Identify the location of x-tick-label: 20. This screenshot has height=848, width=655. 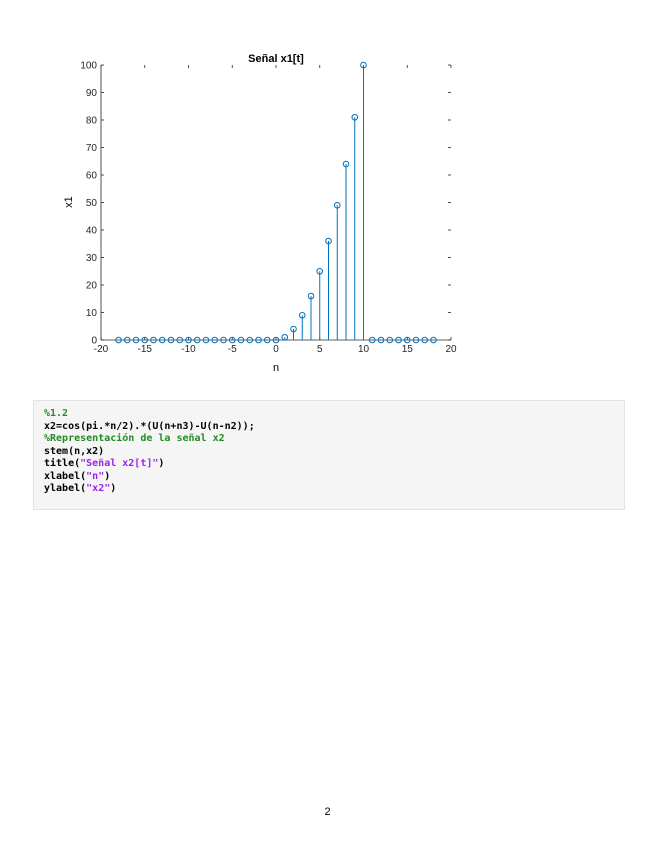
(451, 349).